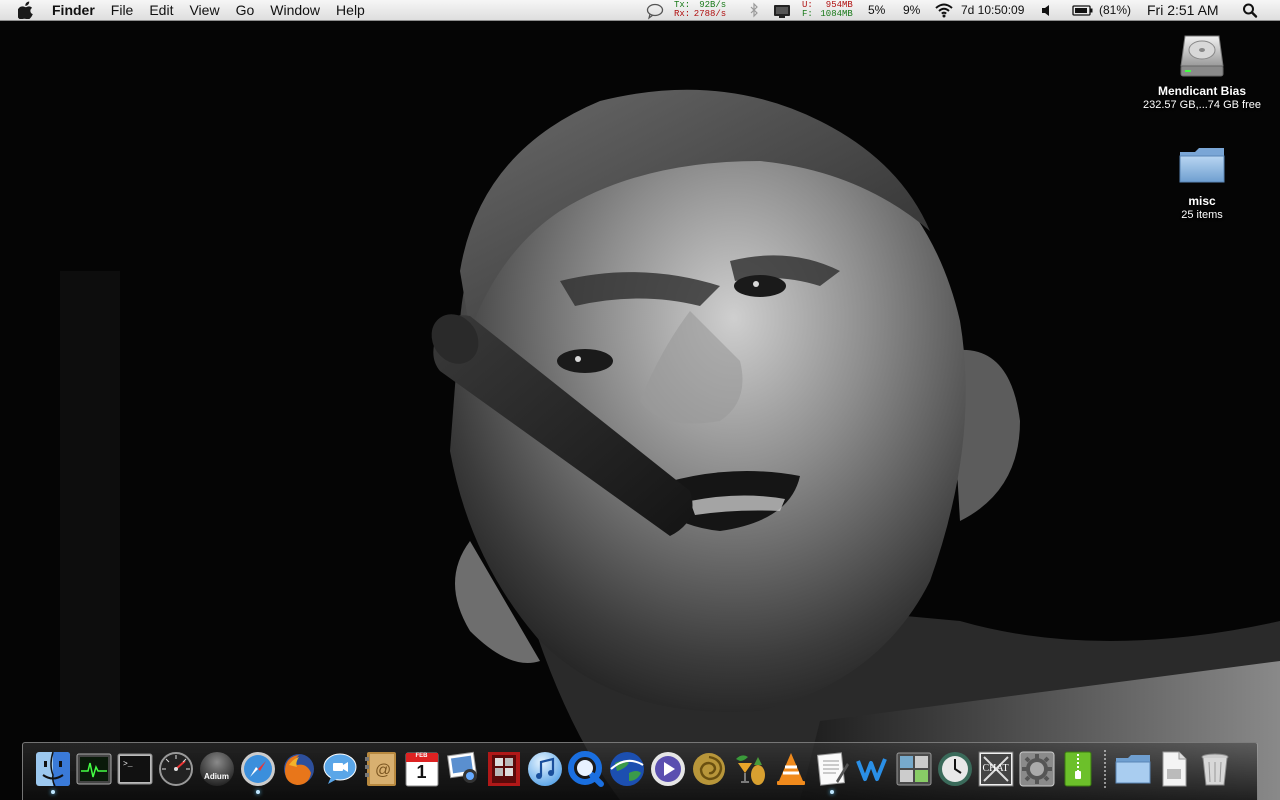 The image size is (1280, 800). Describe the element at coordinates (295, 10) in the screenshot. I see `menu-window: Window` at that location.